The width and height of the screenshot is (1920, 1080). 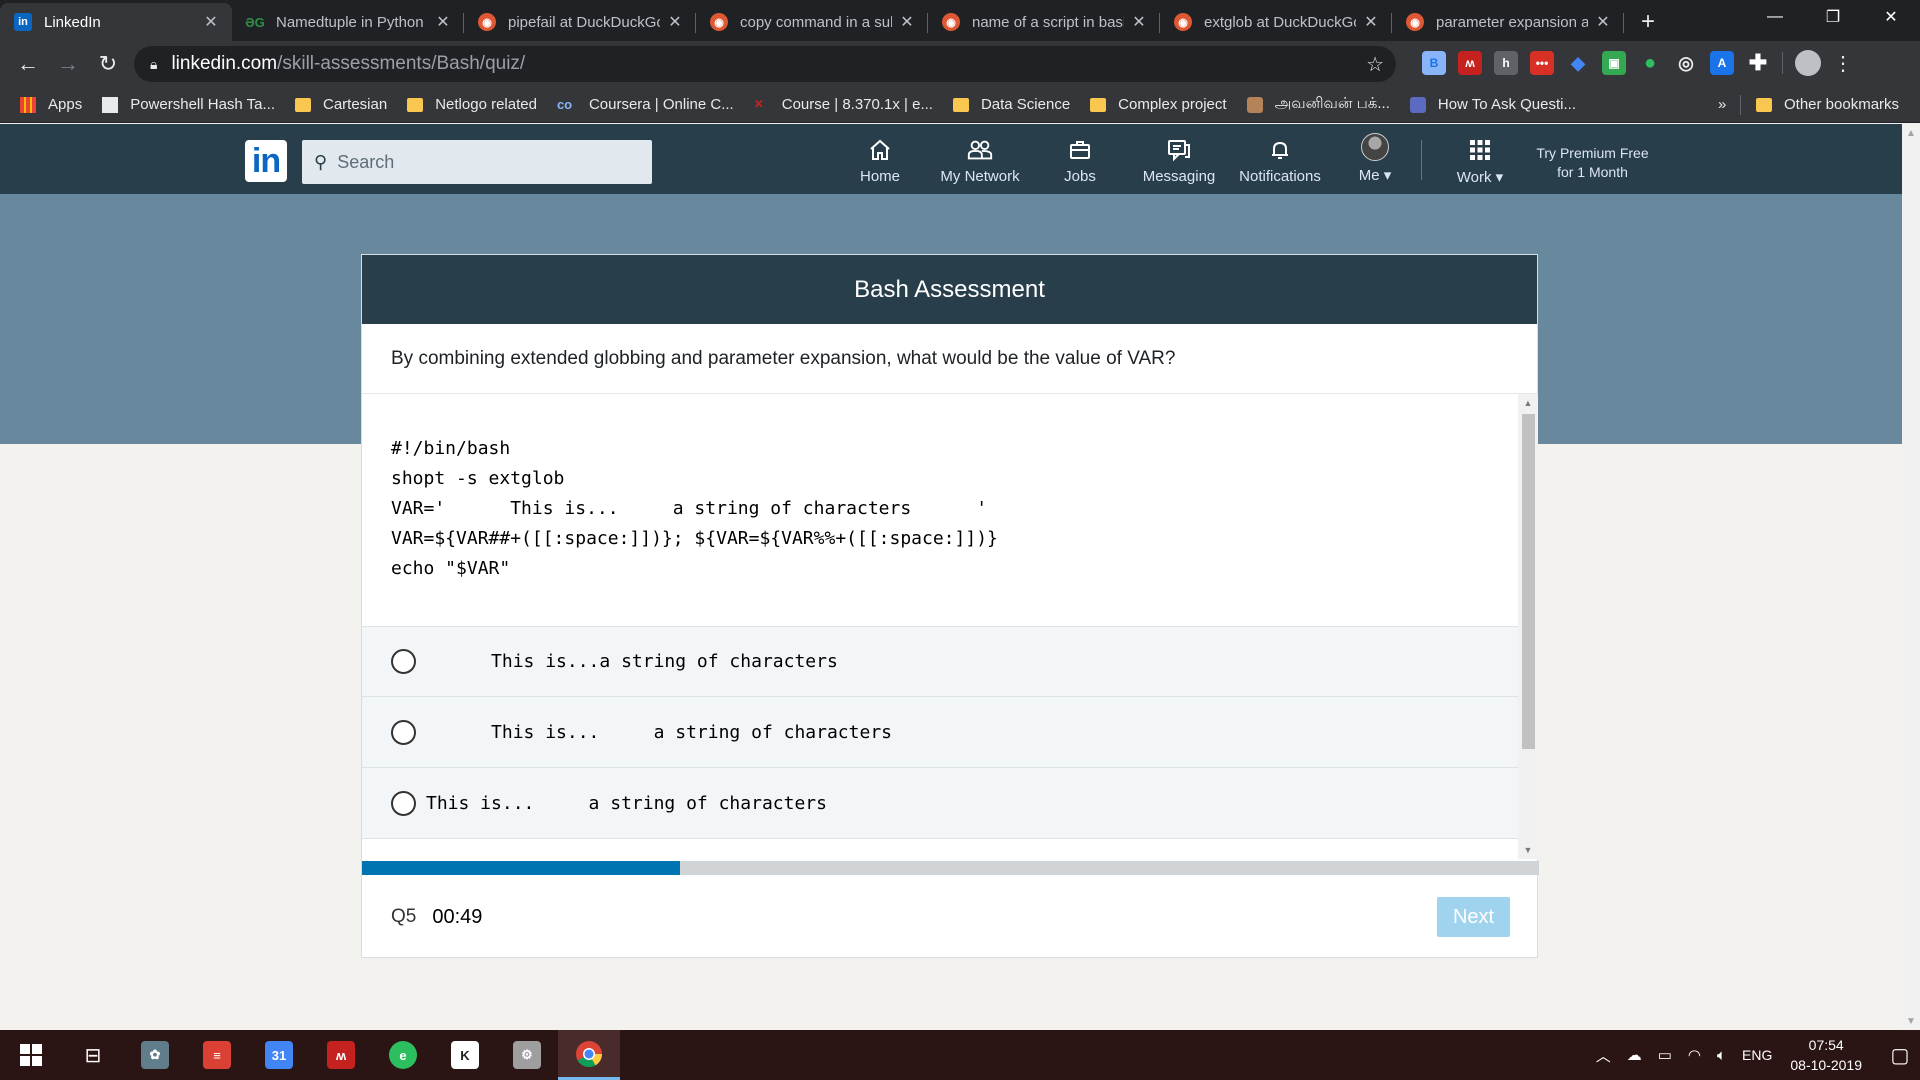 What do you see at coordinates (1508, 22) in the screenshot?
I see `tab-parameter-expansion: ◉ parameter expansion a ✕` at bounding box center [1508, 22].